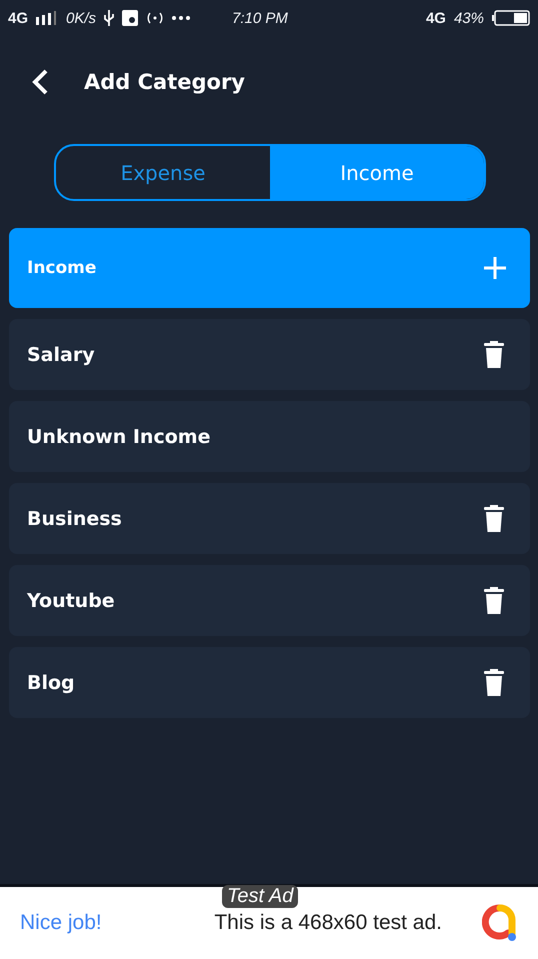 The width and height of the screenshot is (538, 959). What do you see at coordinates (164, 82) in the screenshot?
I see `page-title: Add Category` at bounding box center [164, 82].